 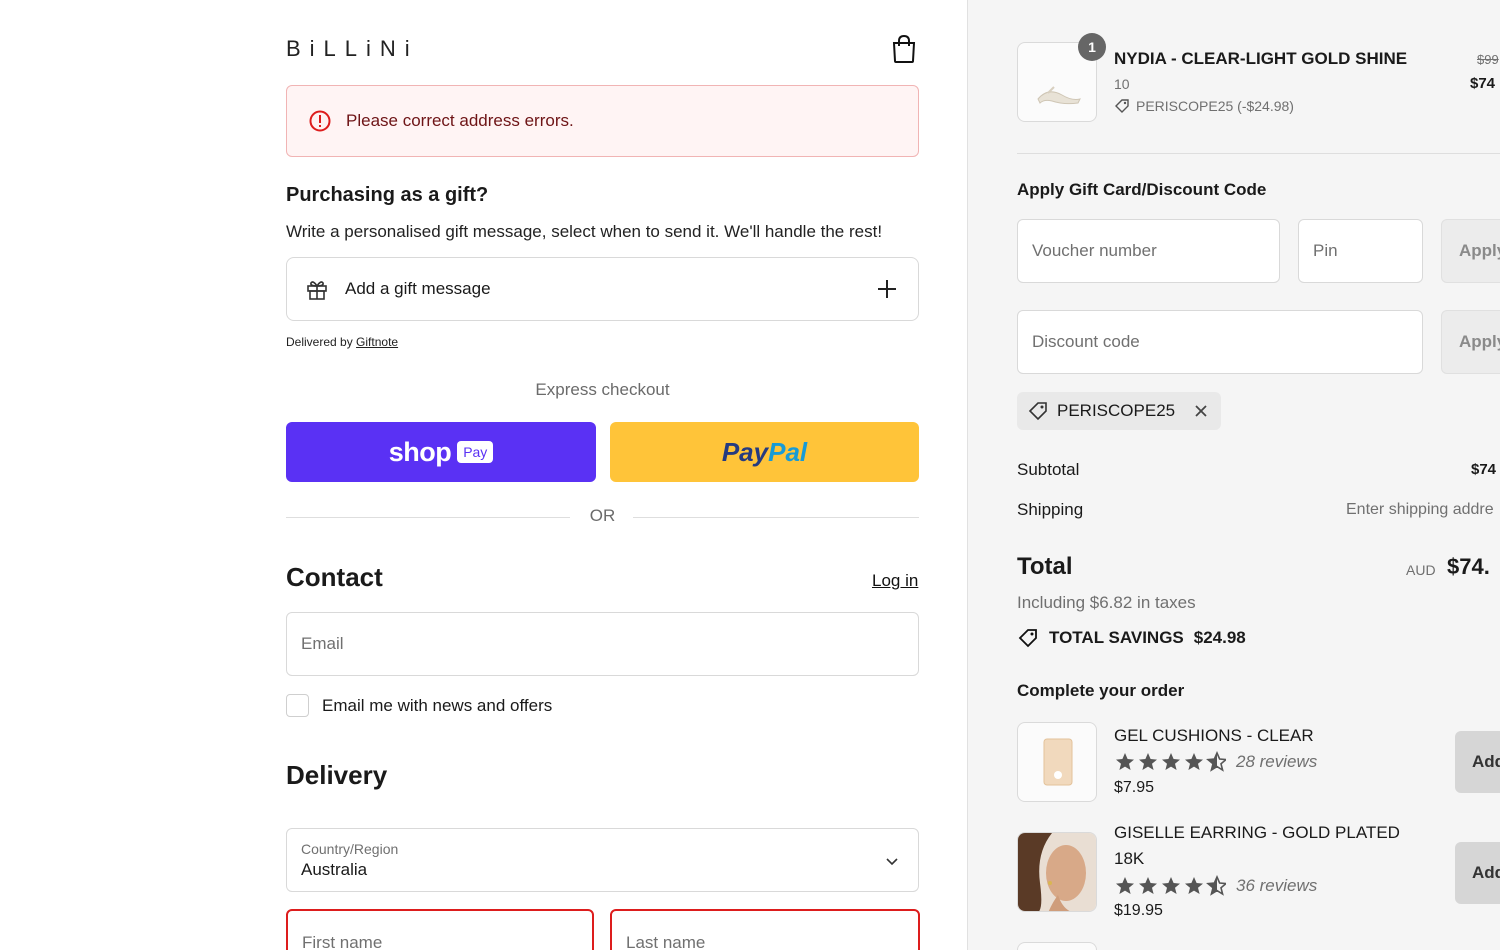 I want to click on applied-discount-chip: PERISCOPE25, so click(x=1119, y=411).